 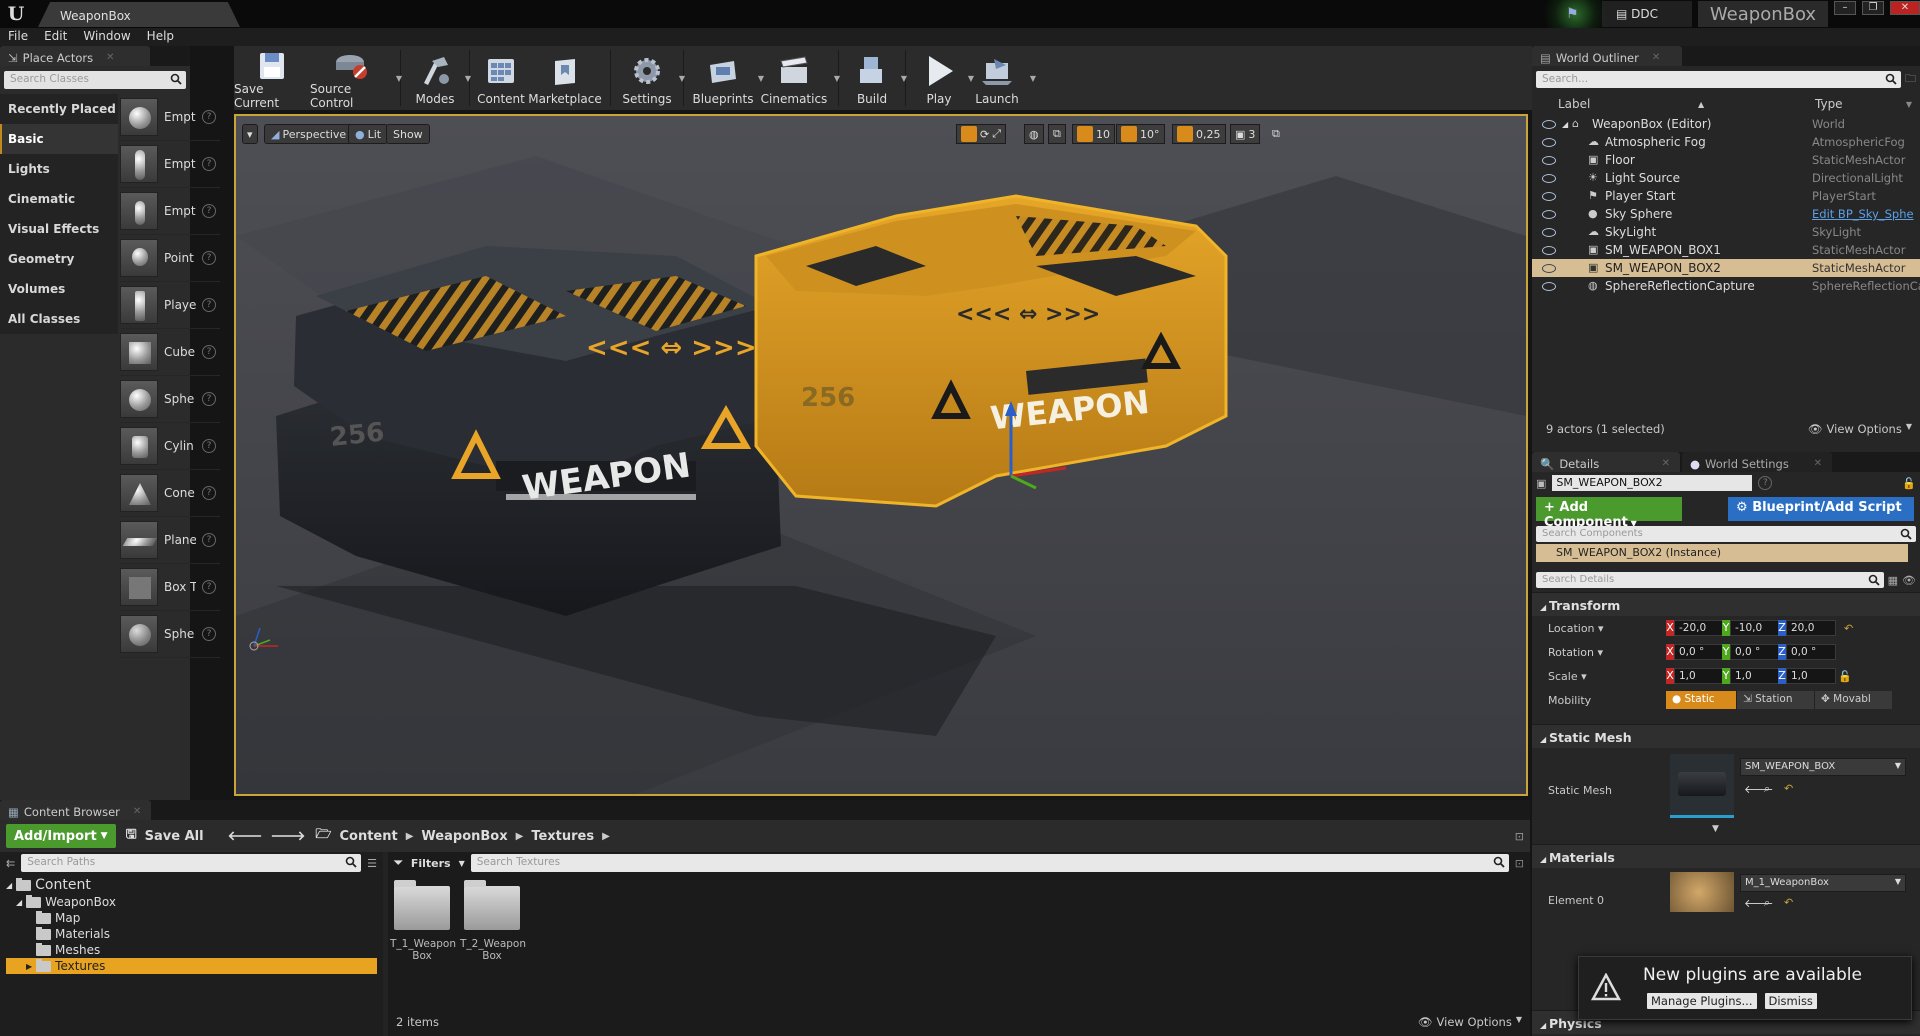 What do you see at coordinates (170, 493) in the screenshot?
I see `actor-item: Cone?` at bounding box center [170, 493].